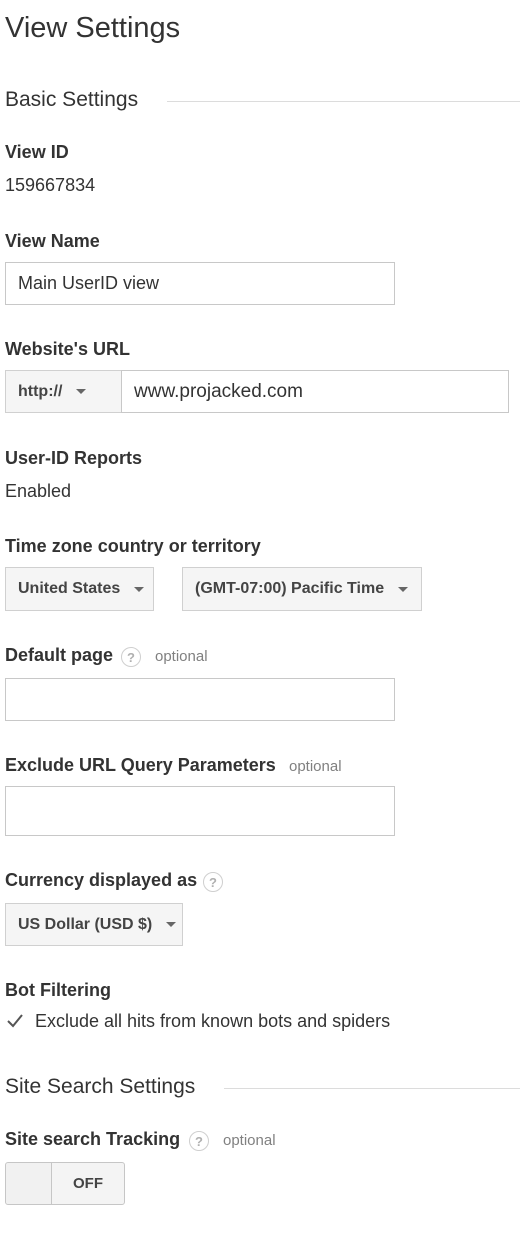 The image size is (520, 1247). Describe the element at coordinates (52, 241) in the screenshot. I see `view-name-label: View Name` at that location.